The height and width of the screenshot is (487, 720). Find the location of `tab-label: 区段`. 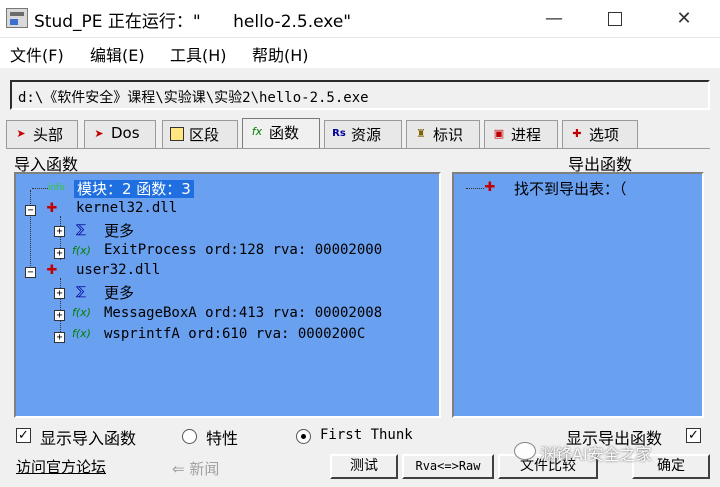

tab-label: 区段 is located at coordinates (204, 135).